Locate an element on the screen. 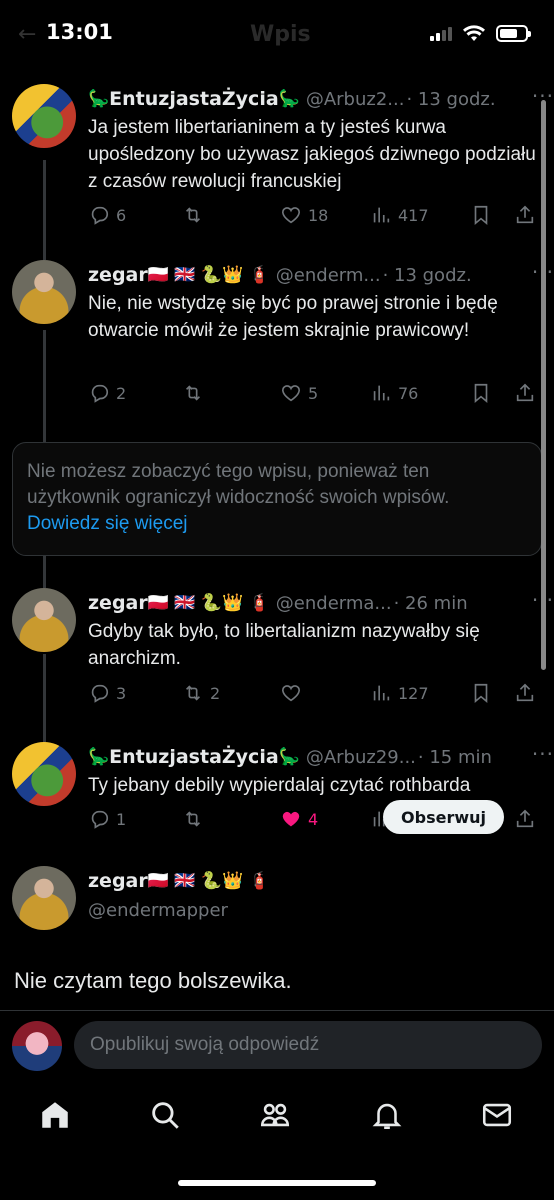 The image size is (554, 1200). back-arrow-icon: ← is located at coordinates (27, 34).